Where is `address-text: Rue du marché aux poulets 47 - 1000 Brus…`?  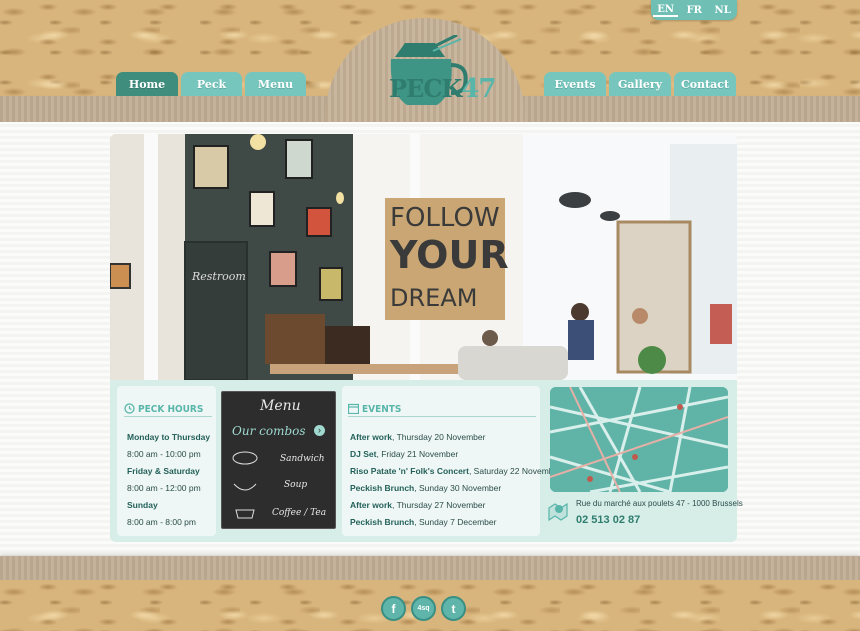
address-text: Rue du marché aux poulets 47 - 1000 Brus… is located at coordinates (659, 503).